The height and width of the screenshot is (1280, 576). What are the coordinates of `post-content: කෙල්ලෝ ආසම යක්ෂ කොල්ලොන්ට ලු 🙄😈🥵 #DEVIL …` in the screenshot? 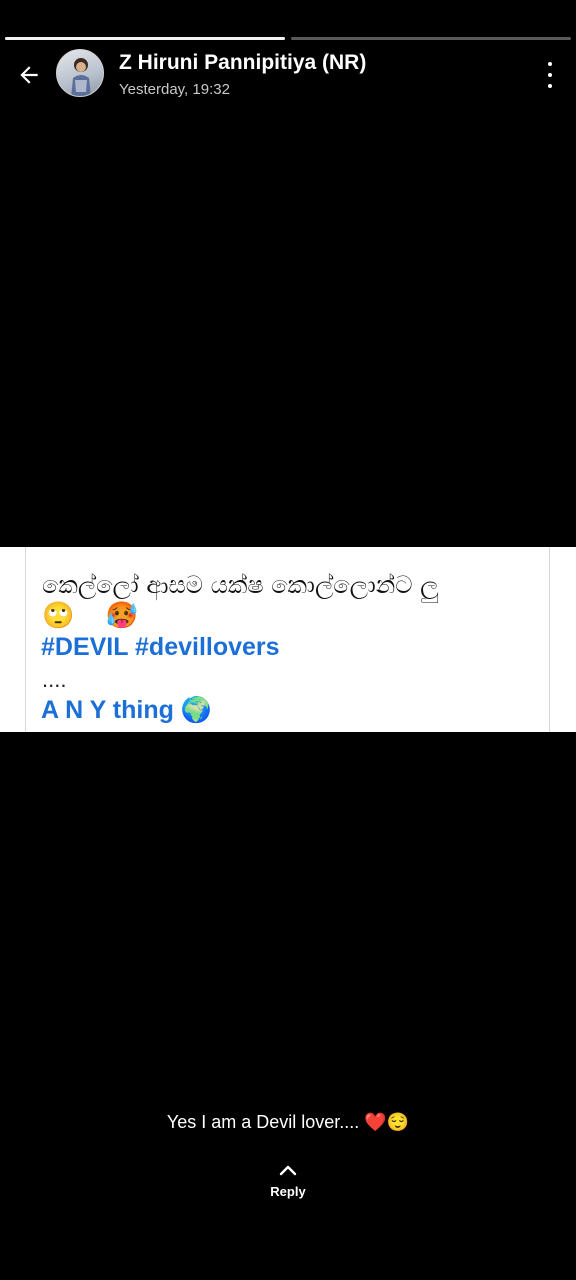 It's located at (287, 639).